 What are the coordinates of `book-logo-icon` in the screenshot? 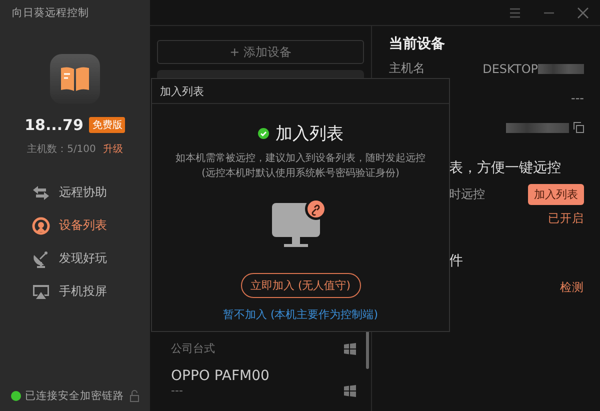 It's located at (75, 79).